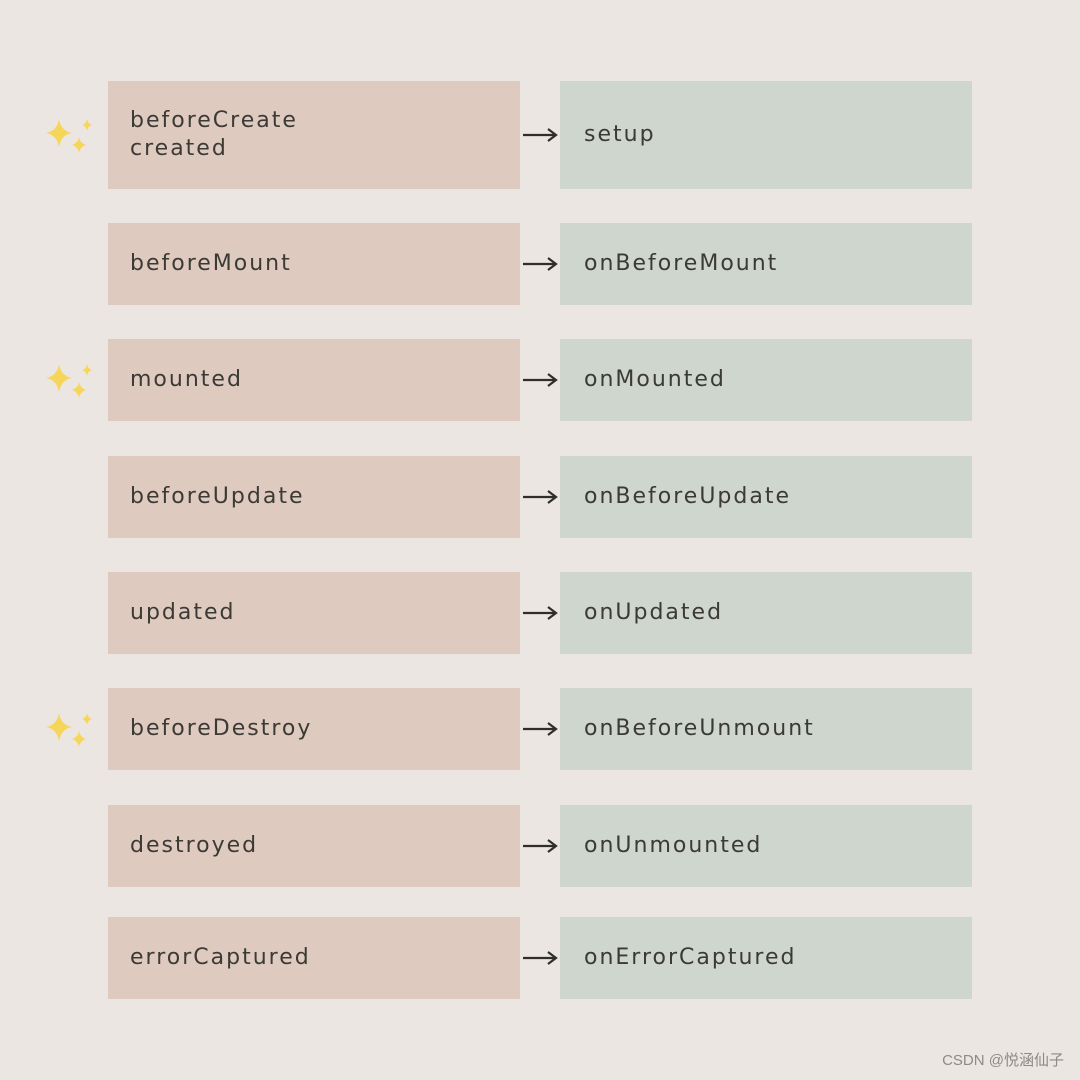 This screenshot has width=1080, height=1080. What do you see at coordinates (314, 846) in the screenshot?
I see `options-api-hook: destroyed` at bounding box center [314, 846].